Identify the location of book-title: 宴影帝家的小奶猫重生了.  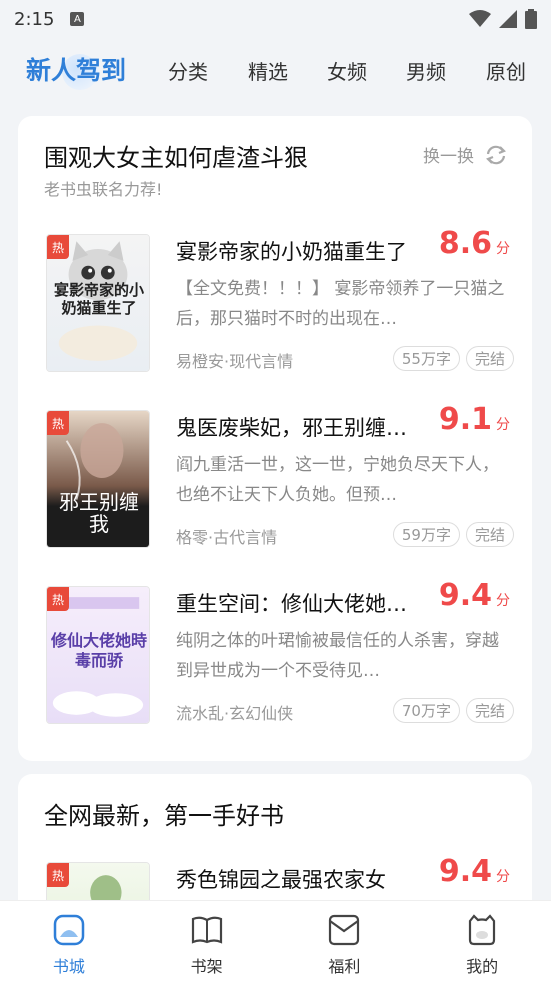
(291, 252).